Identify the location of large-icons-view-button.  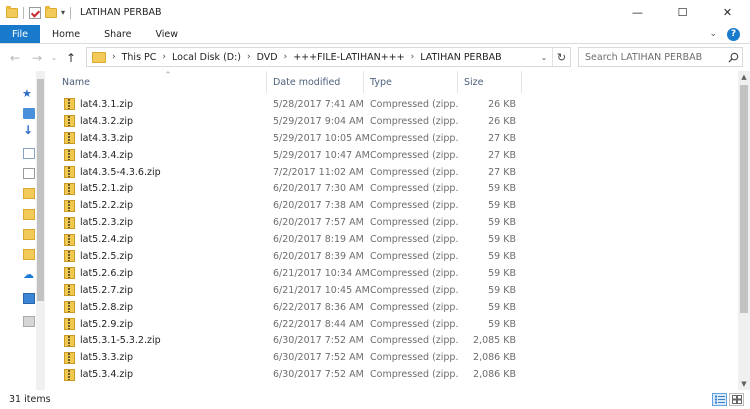
(736, 399).